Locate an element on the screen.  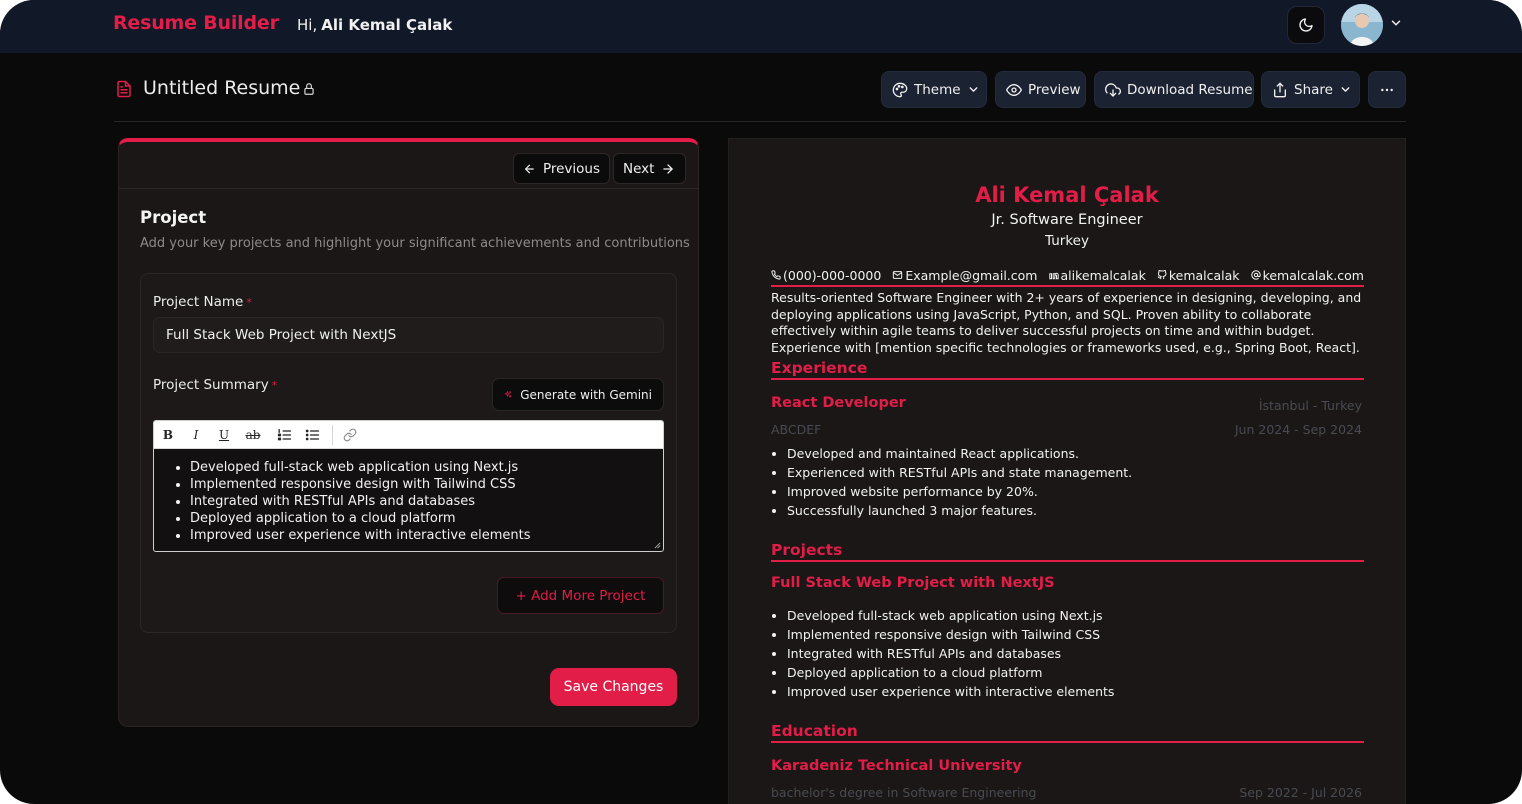
summary-item: Deployed application to a cloud platform is located at coordinates (426, 518).